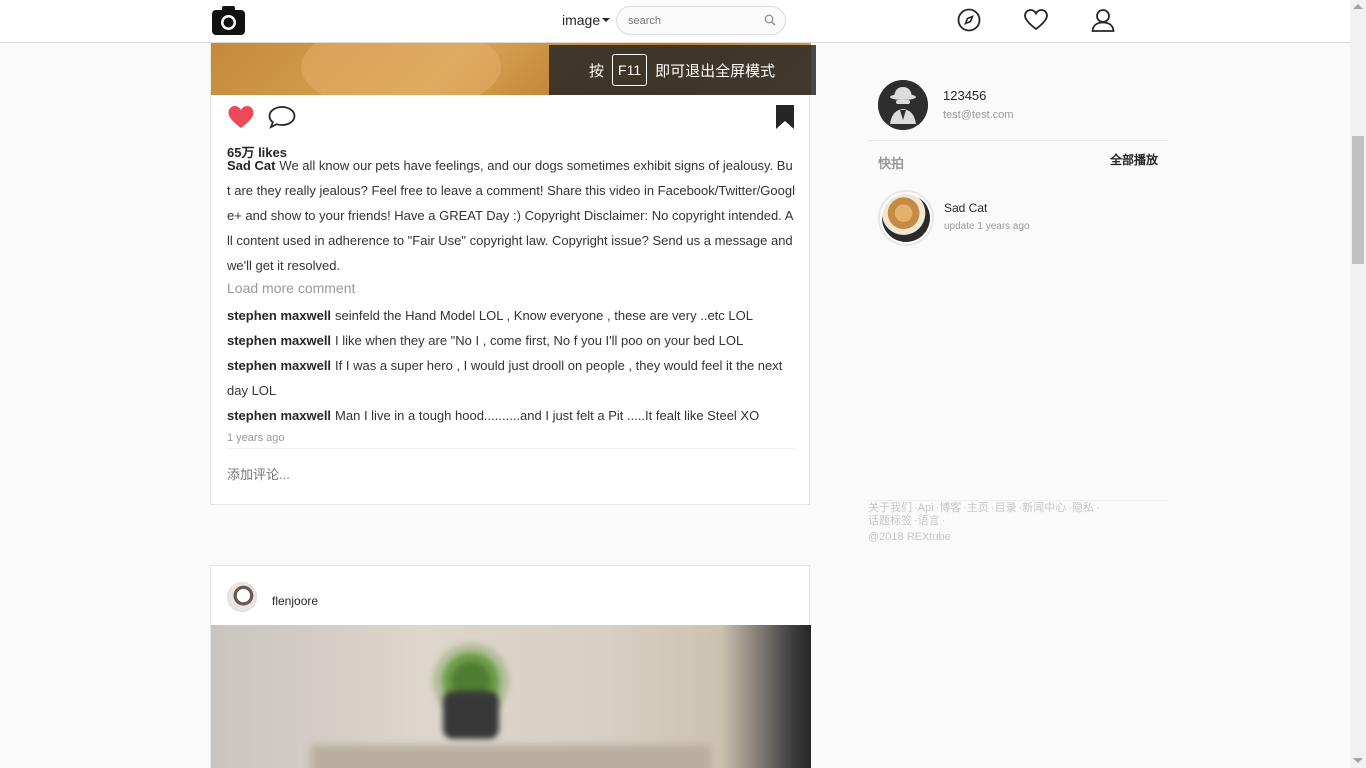  What do you see at coordinates (1083, 508) in the screenshot?
I see `footer-link: 隐私` at bounding box center [1083, 508].